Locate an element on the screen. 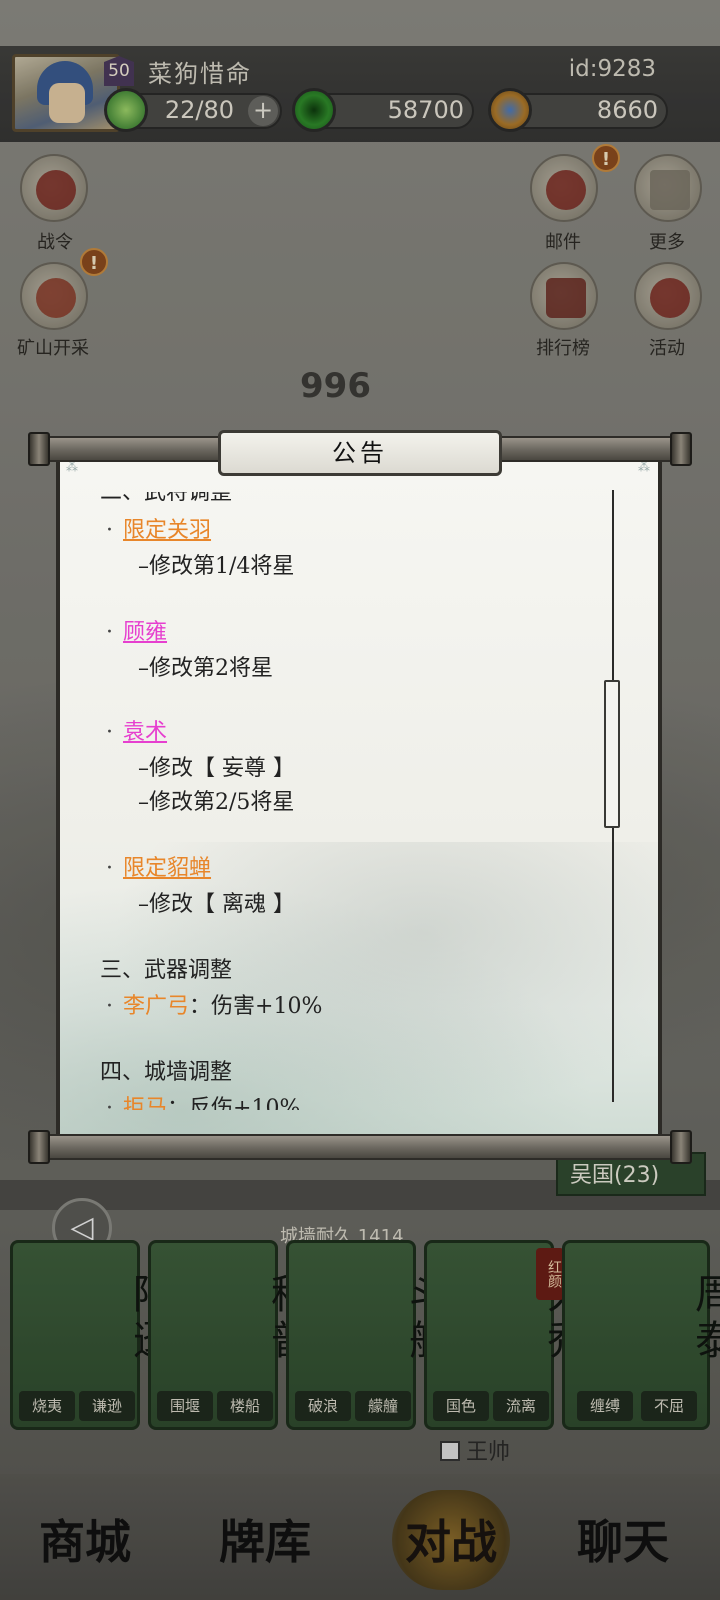 This screenshot has width=720, height=1600. hero-entry: · 袁术 is located at coordinates (136, 730).